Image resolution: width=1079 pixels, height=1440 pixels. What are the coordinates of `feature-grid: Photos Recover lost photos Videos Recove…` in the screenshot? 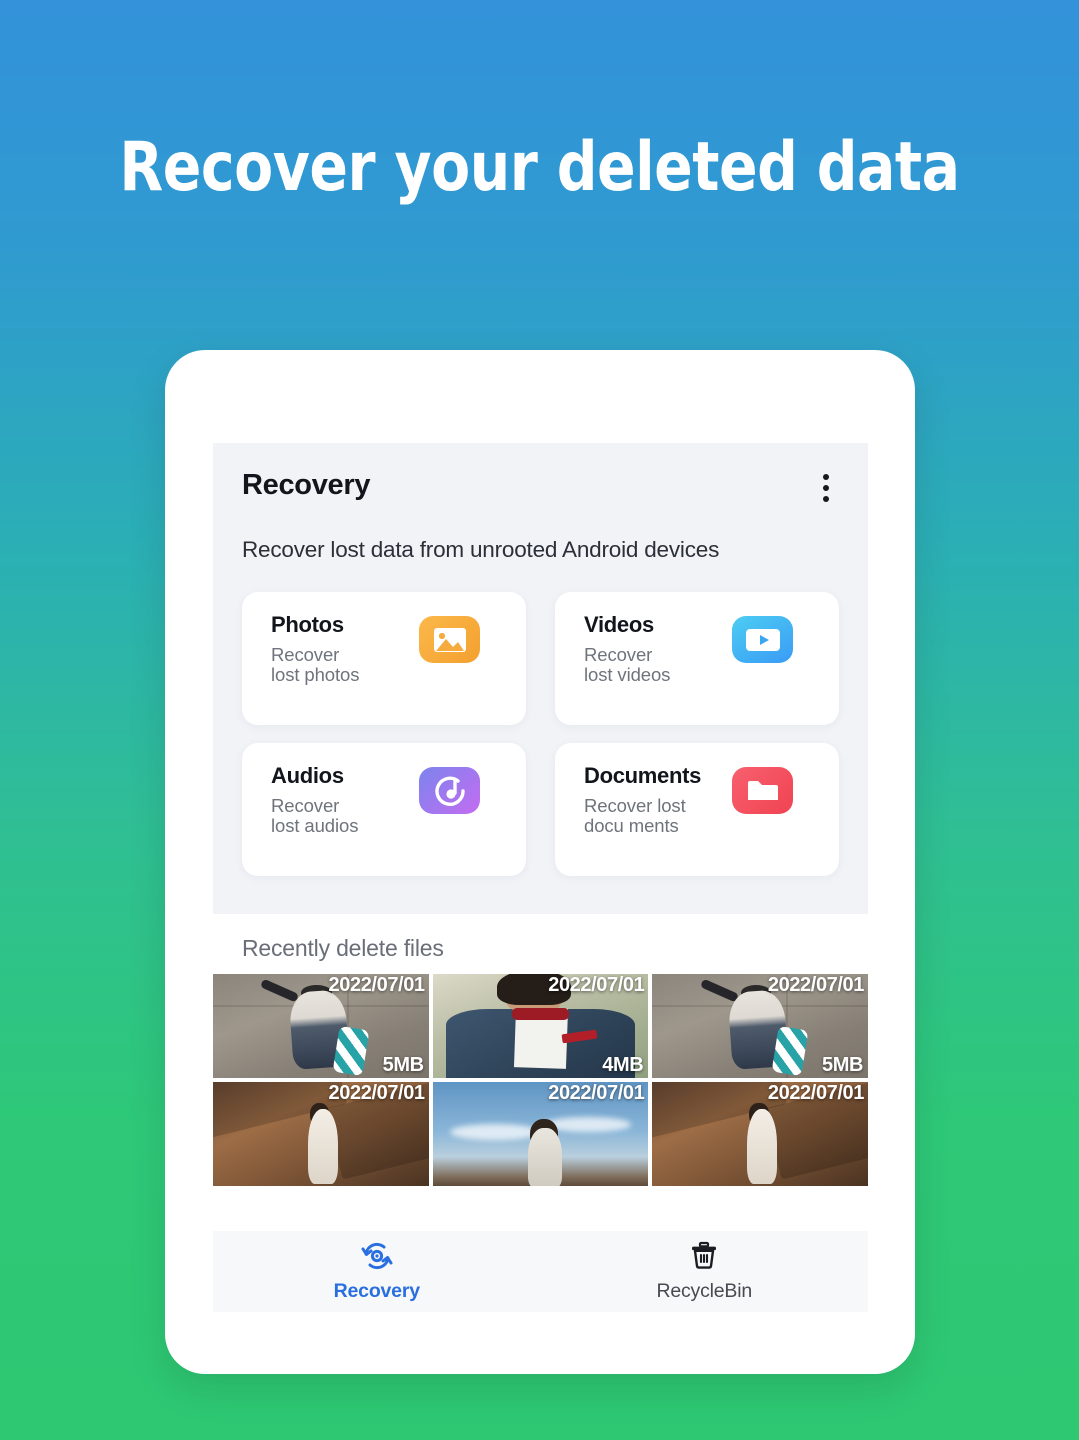 It's located at (540, 734).